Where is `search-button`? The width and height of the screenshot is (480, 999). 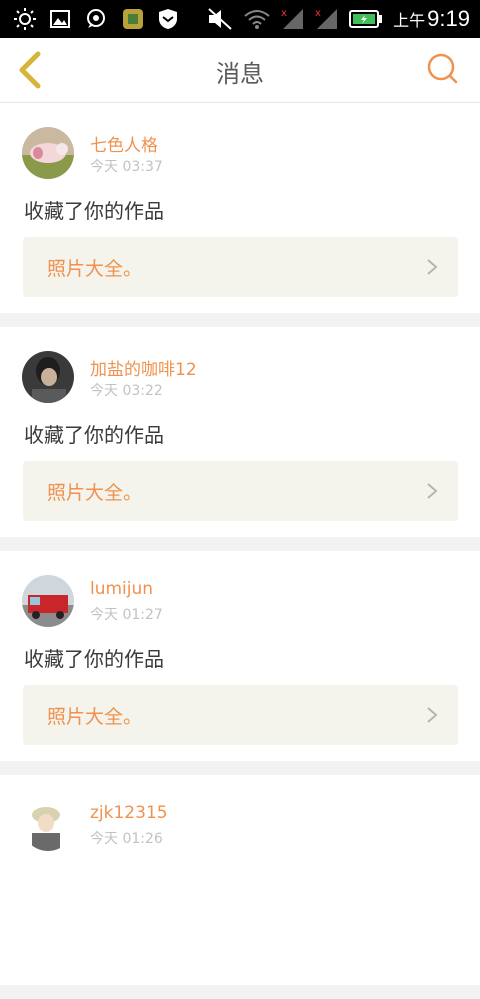
search-button is located at coordinates (443, 69).